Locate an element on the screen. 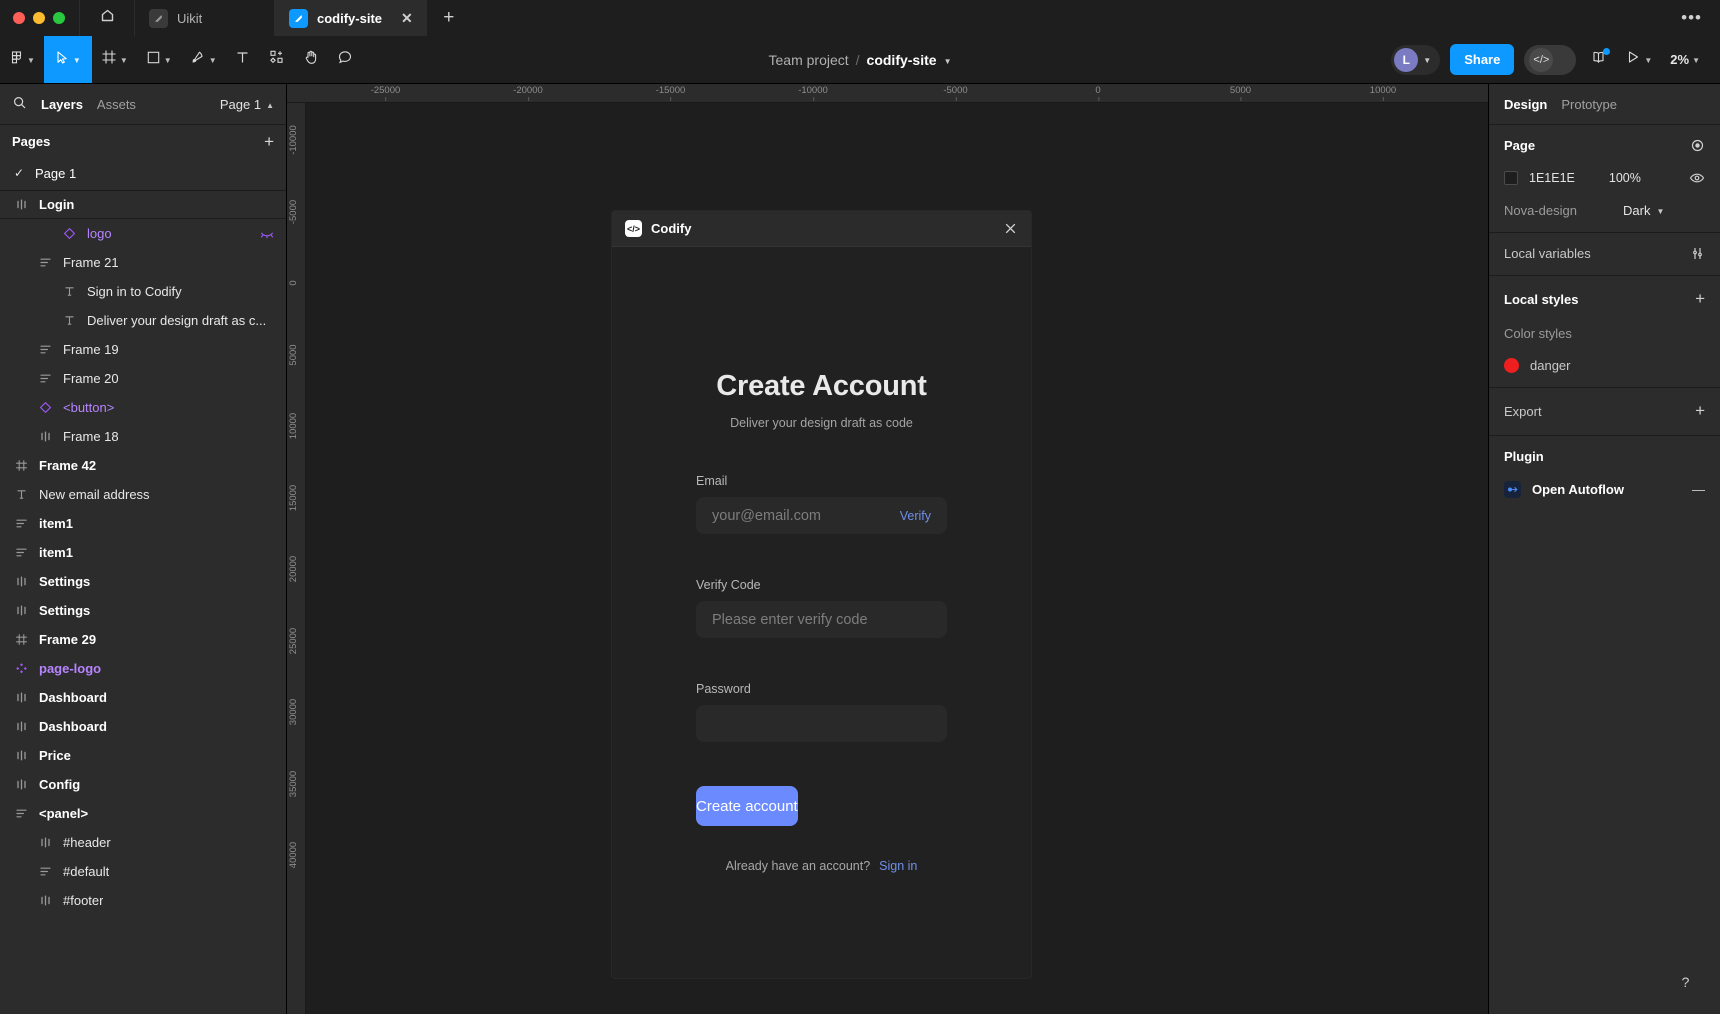  close-window-button is located at coordinates (19, 18).